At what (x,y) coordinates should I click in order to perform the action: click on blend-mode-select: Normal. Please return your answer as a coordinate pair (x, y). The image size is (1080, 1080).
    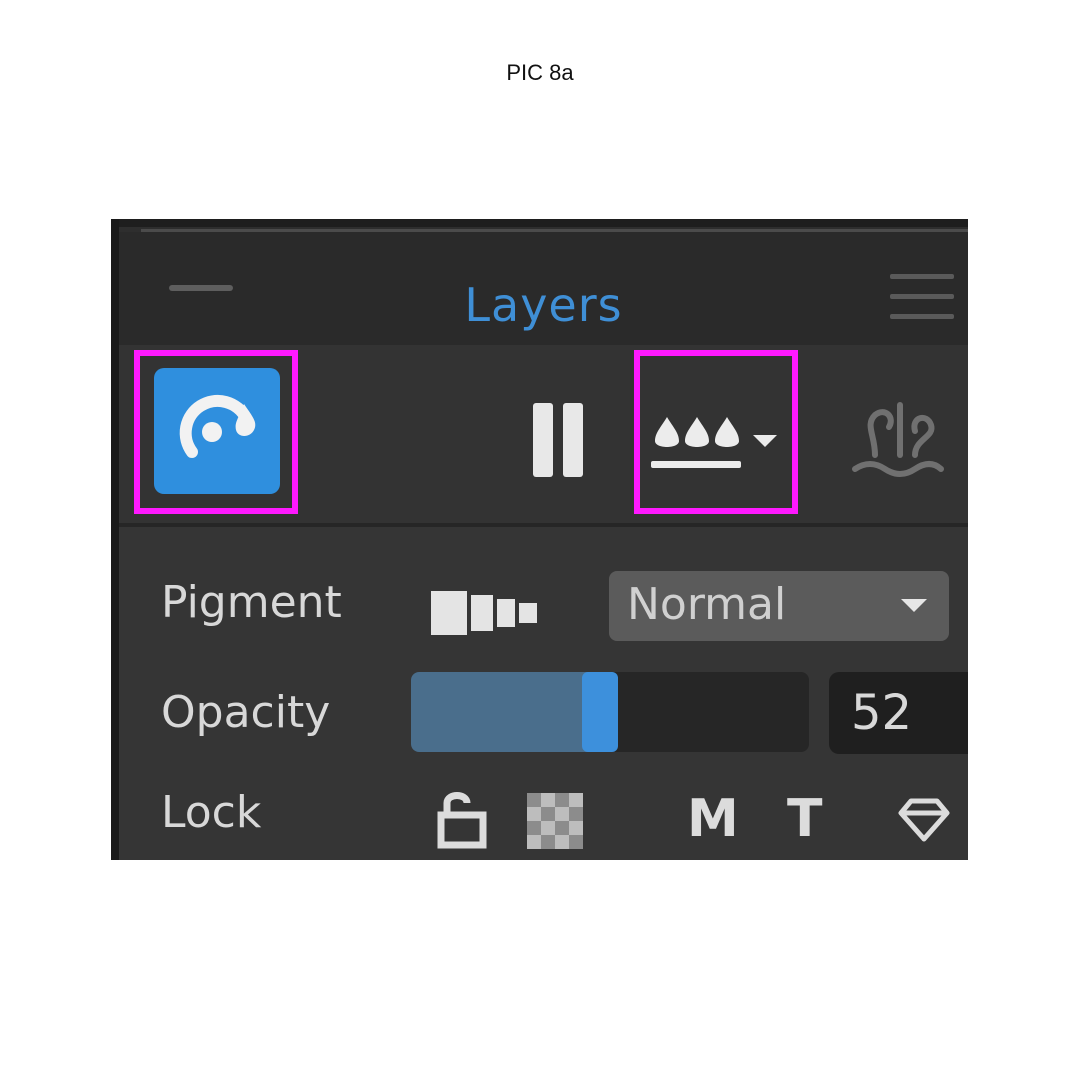
    Looking at the image, I should click on (779, 606).